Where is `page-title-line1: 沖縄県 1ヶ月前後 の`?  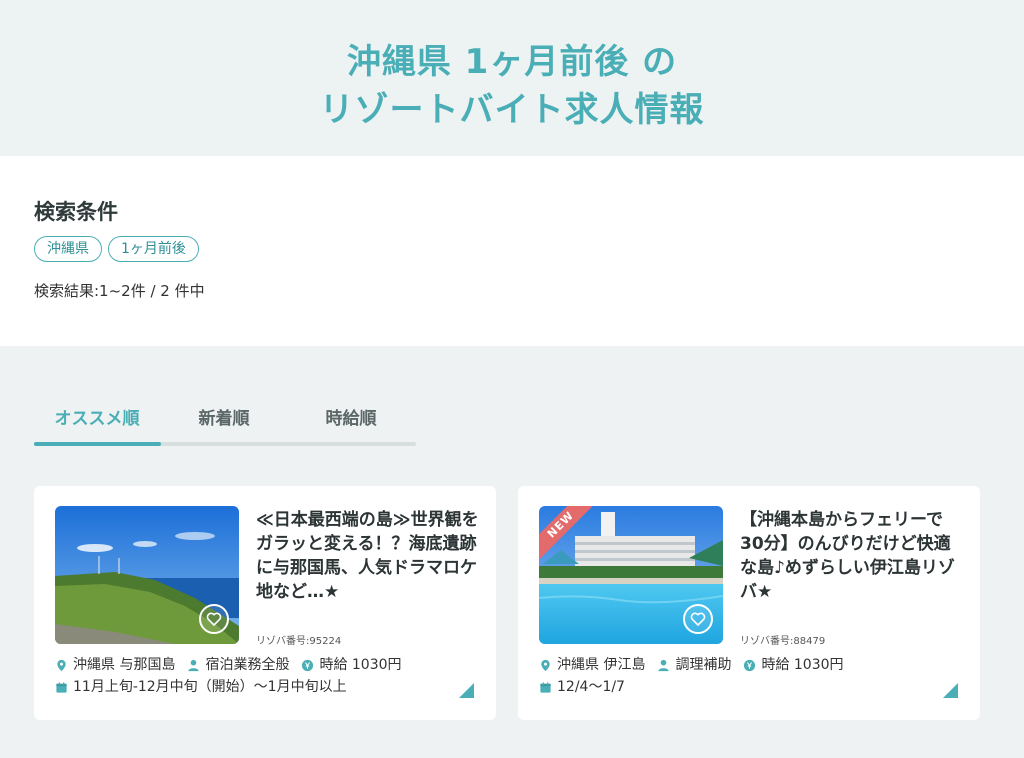 page-title-line1: 沖縄県 1ヶ月前後 の is located at coordinates (512, 62).